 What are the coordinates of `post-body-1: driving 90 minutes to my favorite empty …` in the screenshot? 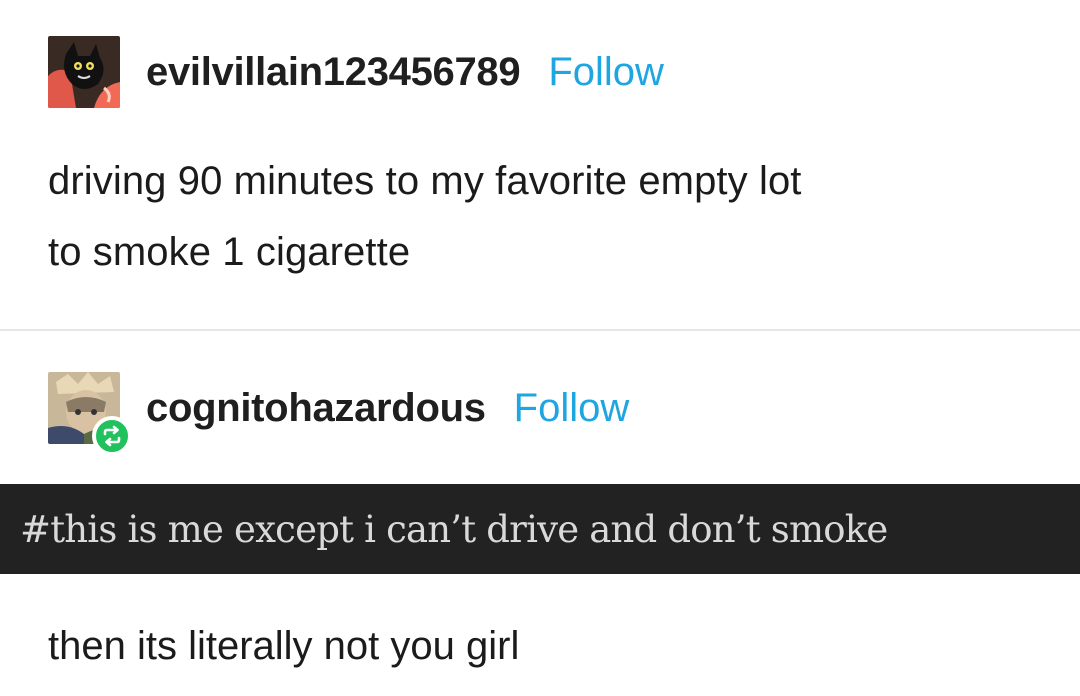 It's located at (425, 217).